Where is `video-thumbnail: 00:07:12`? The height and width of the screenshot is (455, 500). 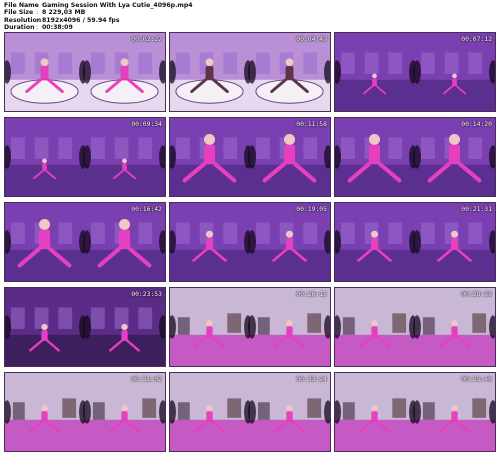
video-thumbnail: 00:07:12 is located at coordinates (415, 72).